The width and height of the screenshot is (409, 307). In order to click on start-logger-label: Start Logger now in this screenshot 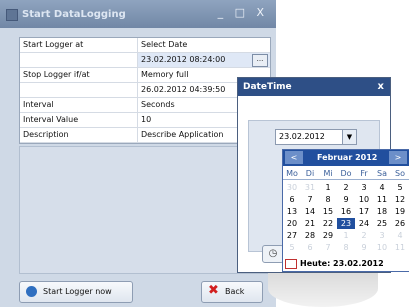, I will do `click(77, 291)`.